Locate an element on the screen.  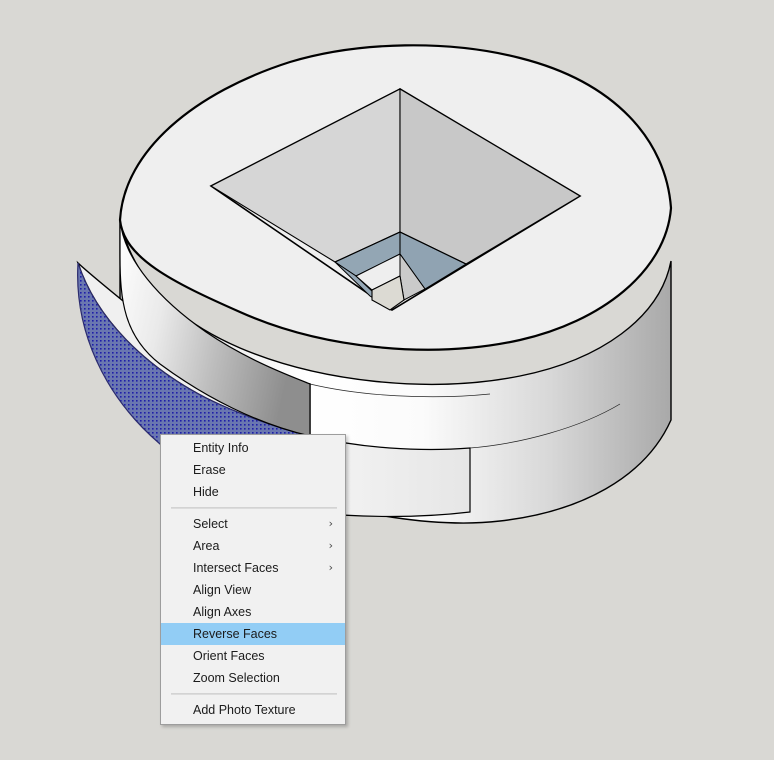
menu-item-label: Erase is located at coordinates (209, 470).